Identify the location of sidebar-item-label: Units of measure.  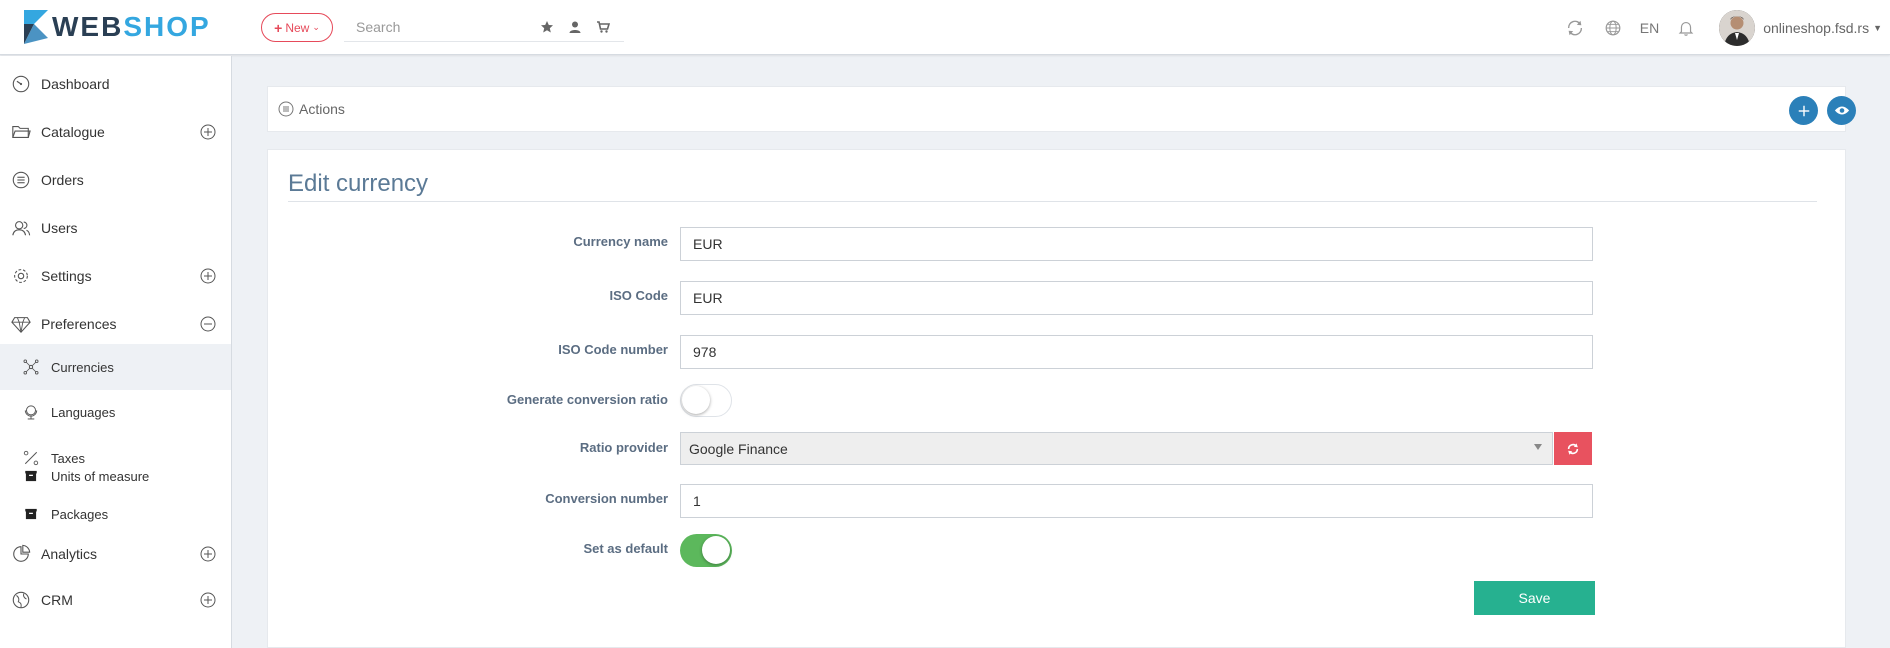
(100, 476).